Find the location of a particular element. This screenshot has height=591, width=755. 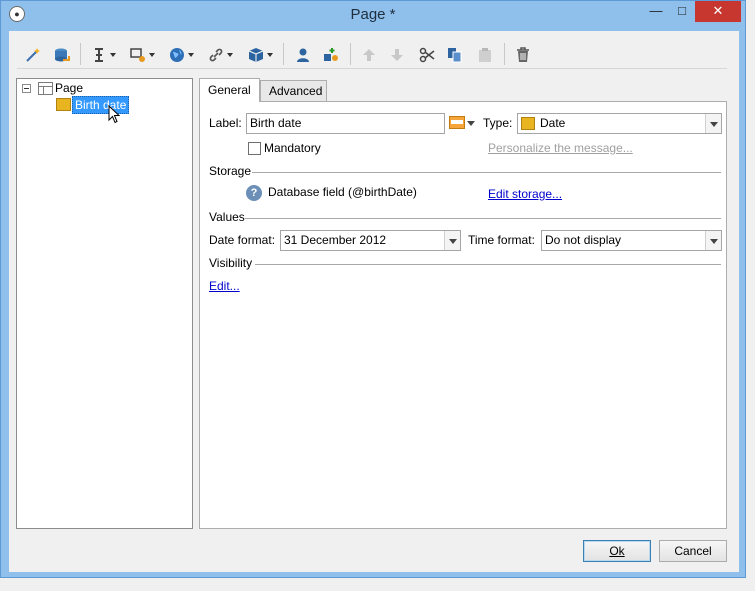

cut-button is located at coordinates (427, 55).